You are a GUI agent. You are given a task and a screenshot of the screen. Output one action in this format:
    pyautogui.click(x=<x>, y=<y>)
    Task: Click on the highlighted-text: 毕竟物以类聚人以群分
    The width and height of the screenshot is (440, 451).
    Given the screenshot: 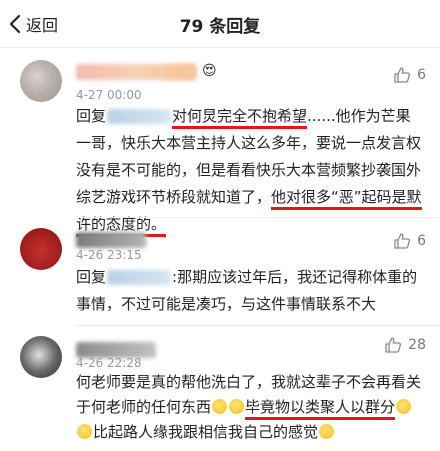 What is the action you would take?
    pyautogui.click(x=320, y=409)
    